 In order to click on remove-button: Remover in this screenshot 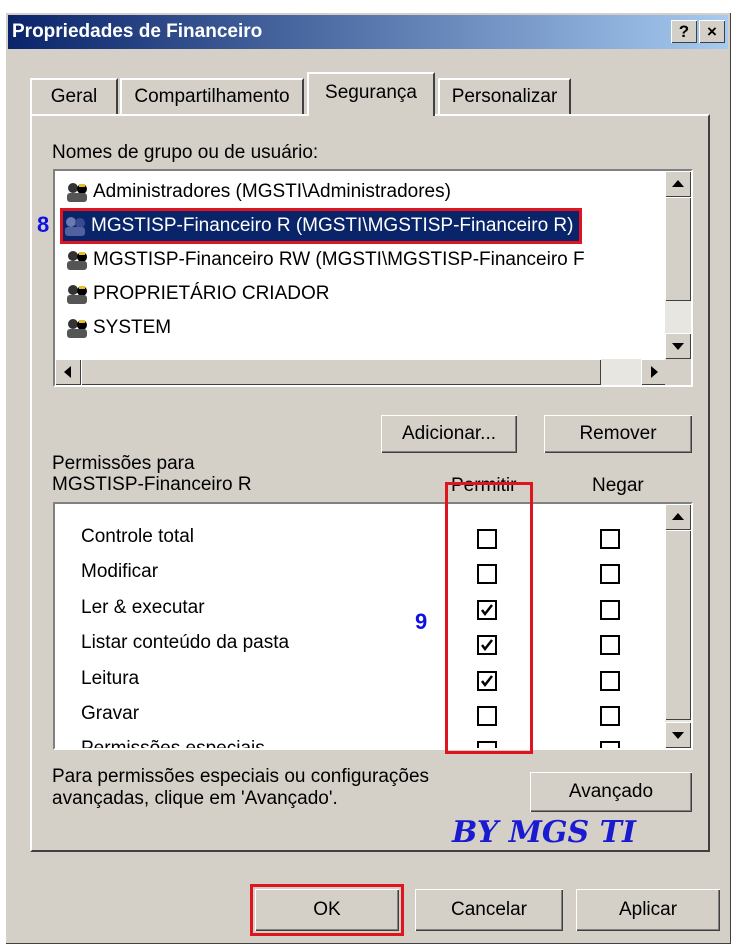, I will do `click(618, 434)`.